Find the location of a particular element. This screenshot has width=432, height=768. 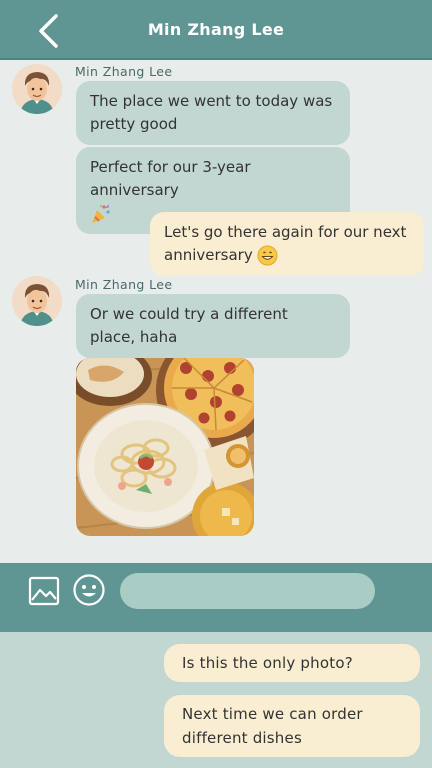

suggested-reply-text: Is this the only photo? is located at coordinates (267, 663).